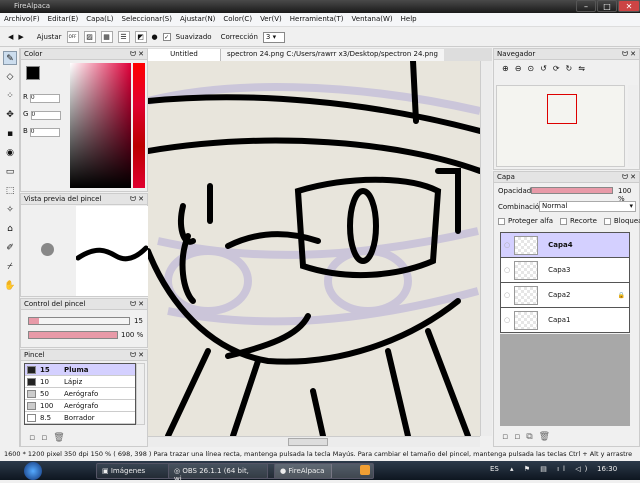 The height and width of the screenshot is (483, 640). What do you see at coordinates (530, 68) in the screenshot?
I see `zoom-fit-icon: ⊙` at bounding box center [530, 68].